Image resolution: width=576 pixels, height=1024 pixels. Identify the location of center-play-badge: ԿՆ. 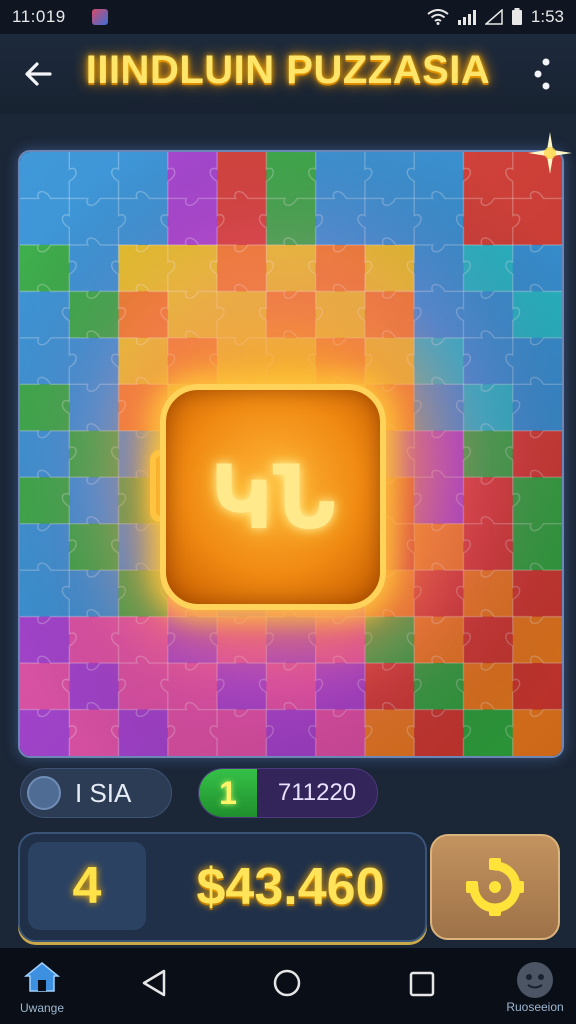
(273, 497).